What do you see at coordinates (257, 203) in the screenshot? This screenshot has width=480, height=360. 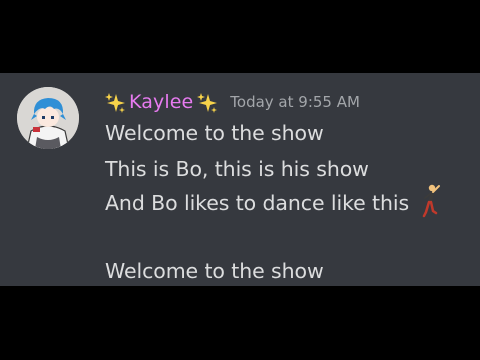 I see `message-line: And Bo likes to dance like this` at bounding box center [257, 203].